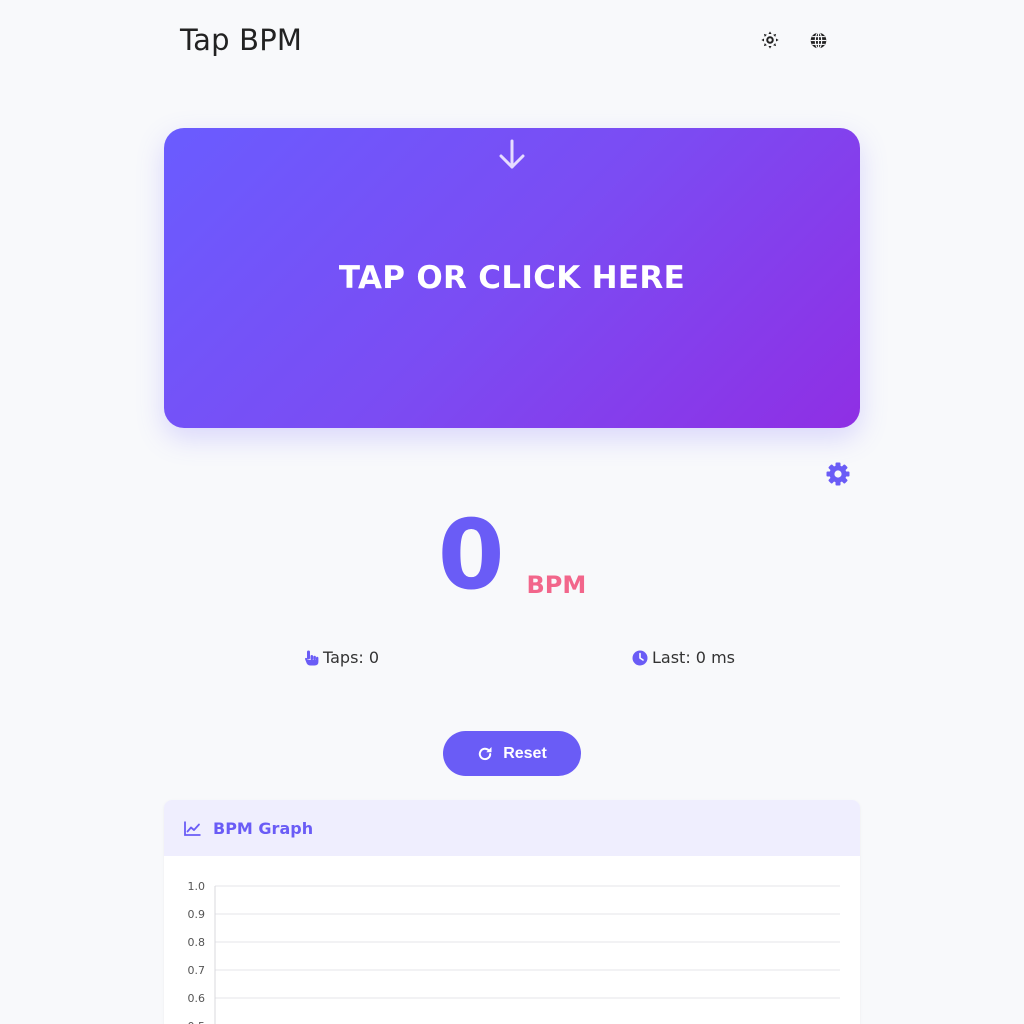 This screenshot has width=1024, height=1024. I want to click on y-tick-label: 1.0, so click(197, 886).